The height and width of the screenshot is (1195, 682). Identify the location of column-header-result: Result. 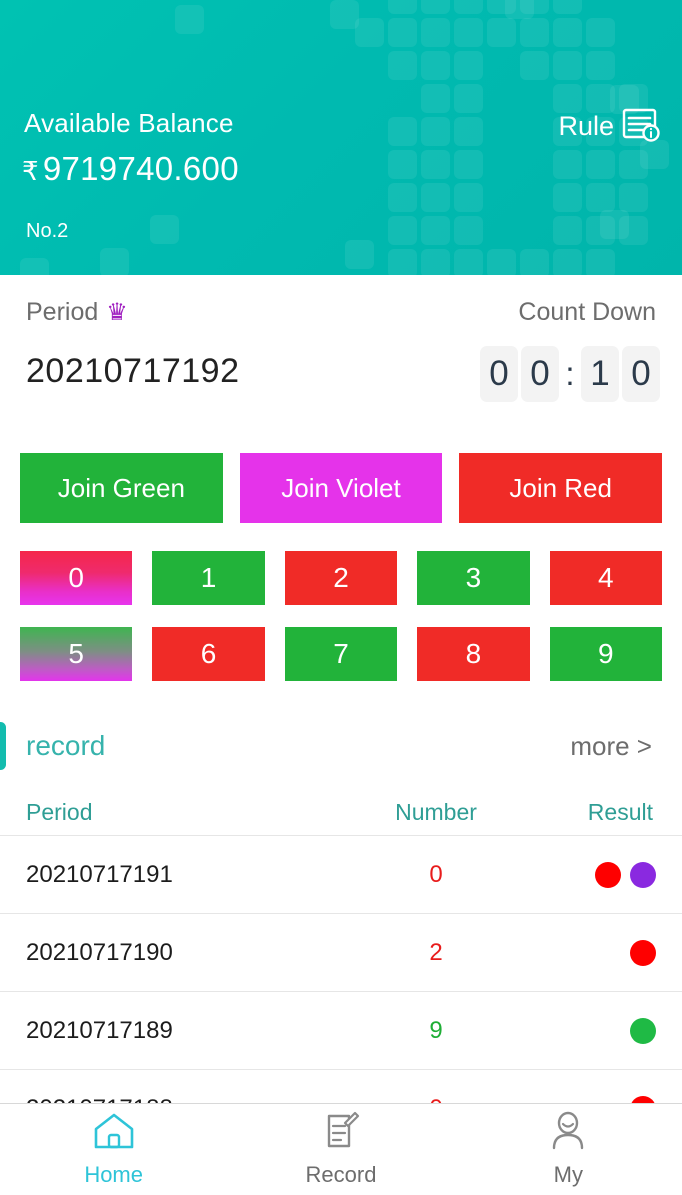
(620, 812).